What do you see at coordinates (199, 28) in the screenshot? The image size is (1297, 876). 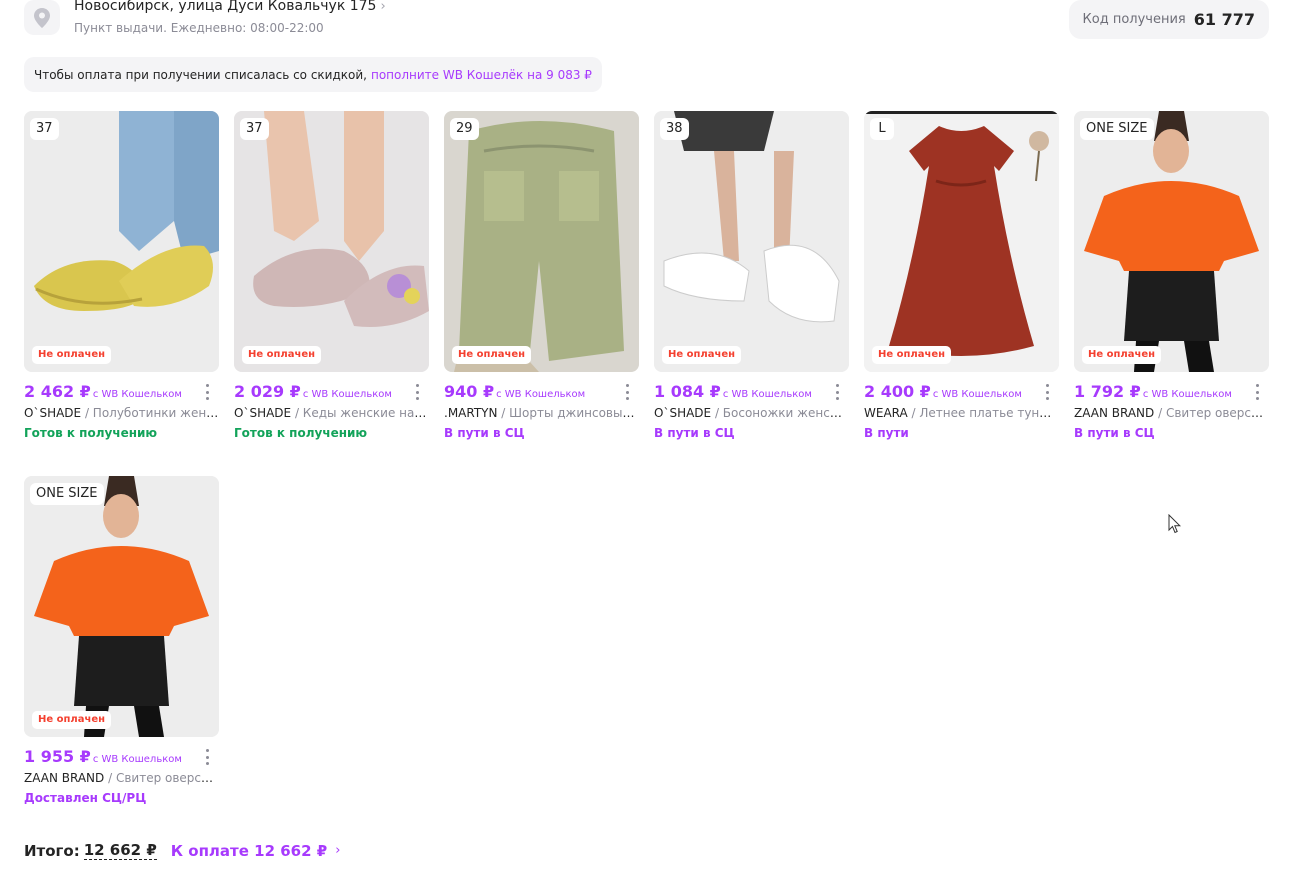 I see `pickup-schedule: Пункт выдачи. Ежедневно: 08:00-22:00` at bounding box center [199, 28].